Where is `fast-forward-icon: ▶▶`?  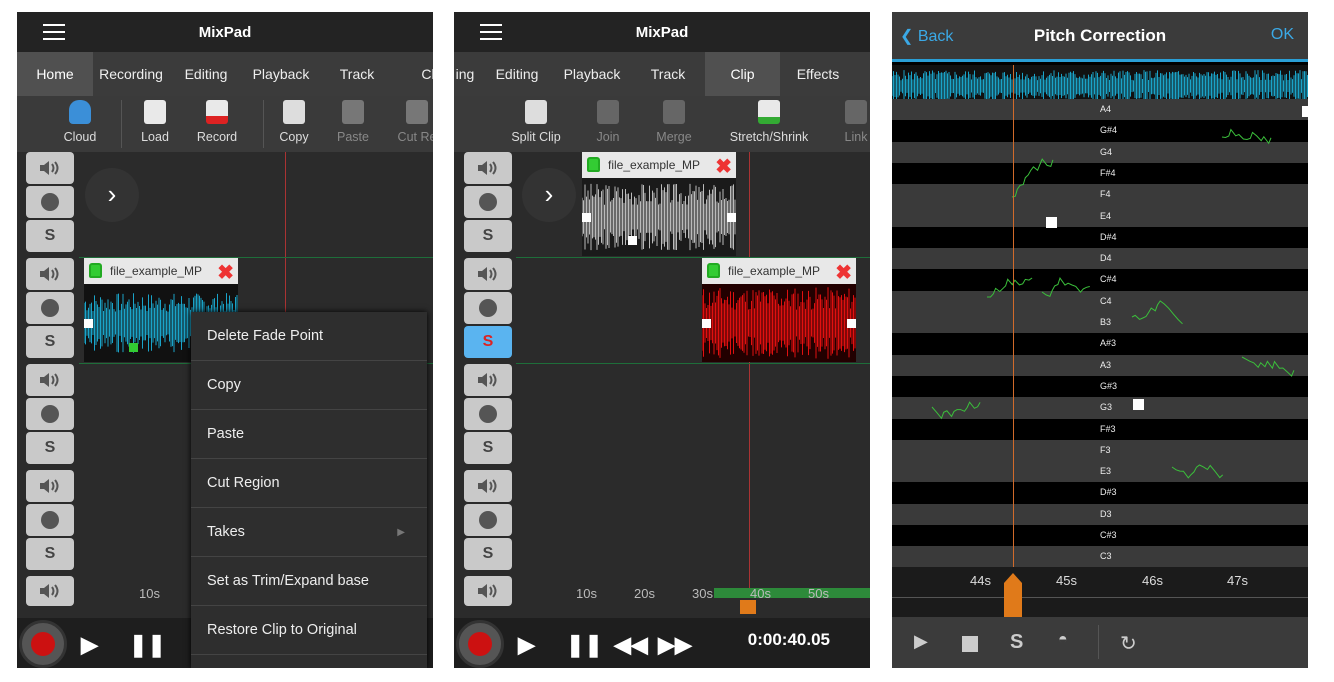 fast-forward-icon: ▶▶ is located at coordinates (675, 645).